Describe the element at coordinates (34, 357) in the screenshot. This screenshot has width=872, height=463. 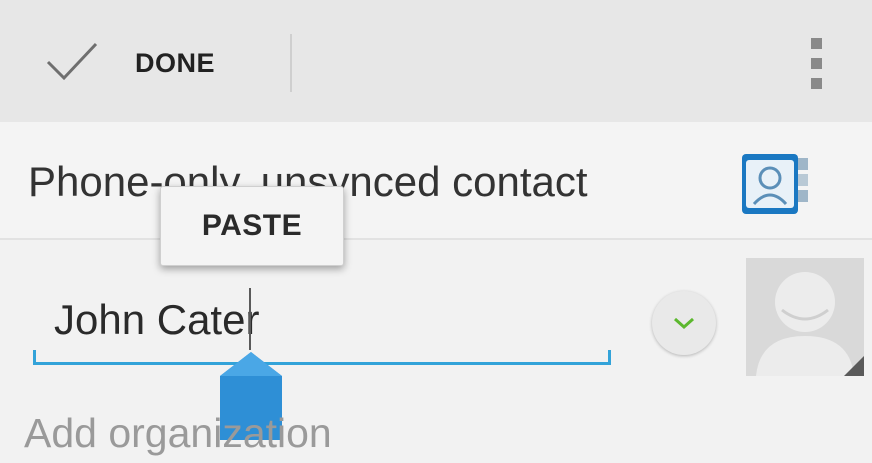
I see `name-field-underline-edge-left` at that location.